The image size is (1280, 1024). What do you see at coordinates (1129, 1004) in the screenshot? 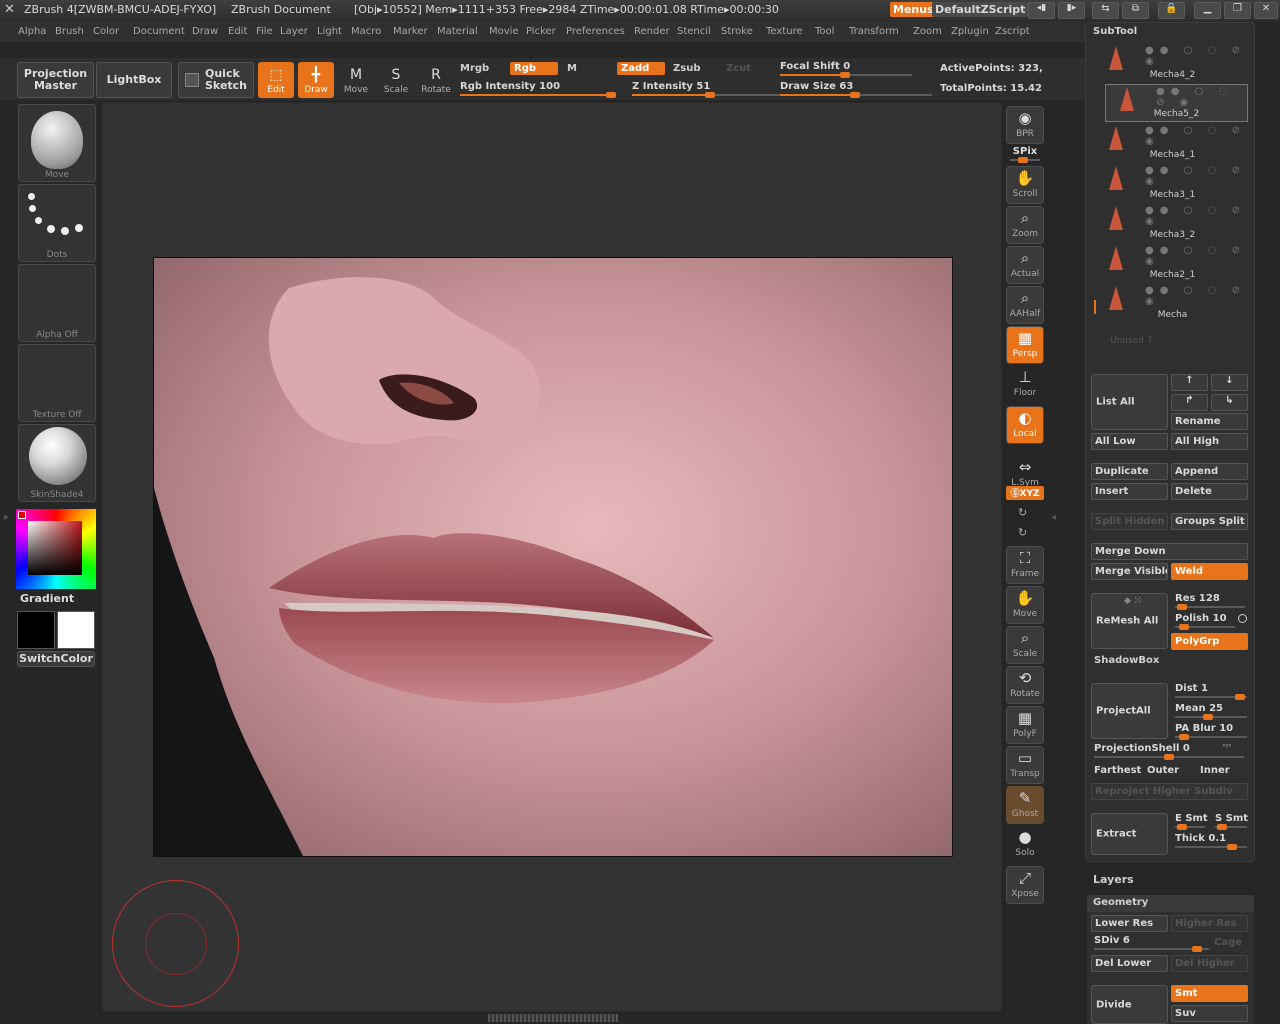
I see `divide-button: Divide` at bounding box center [1129, 1004].